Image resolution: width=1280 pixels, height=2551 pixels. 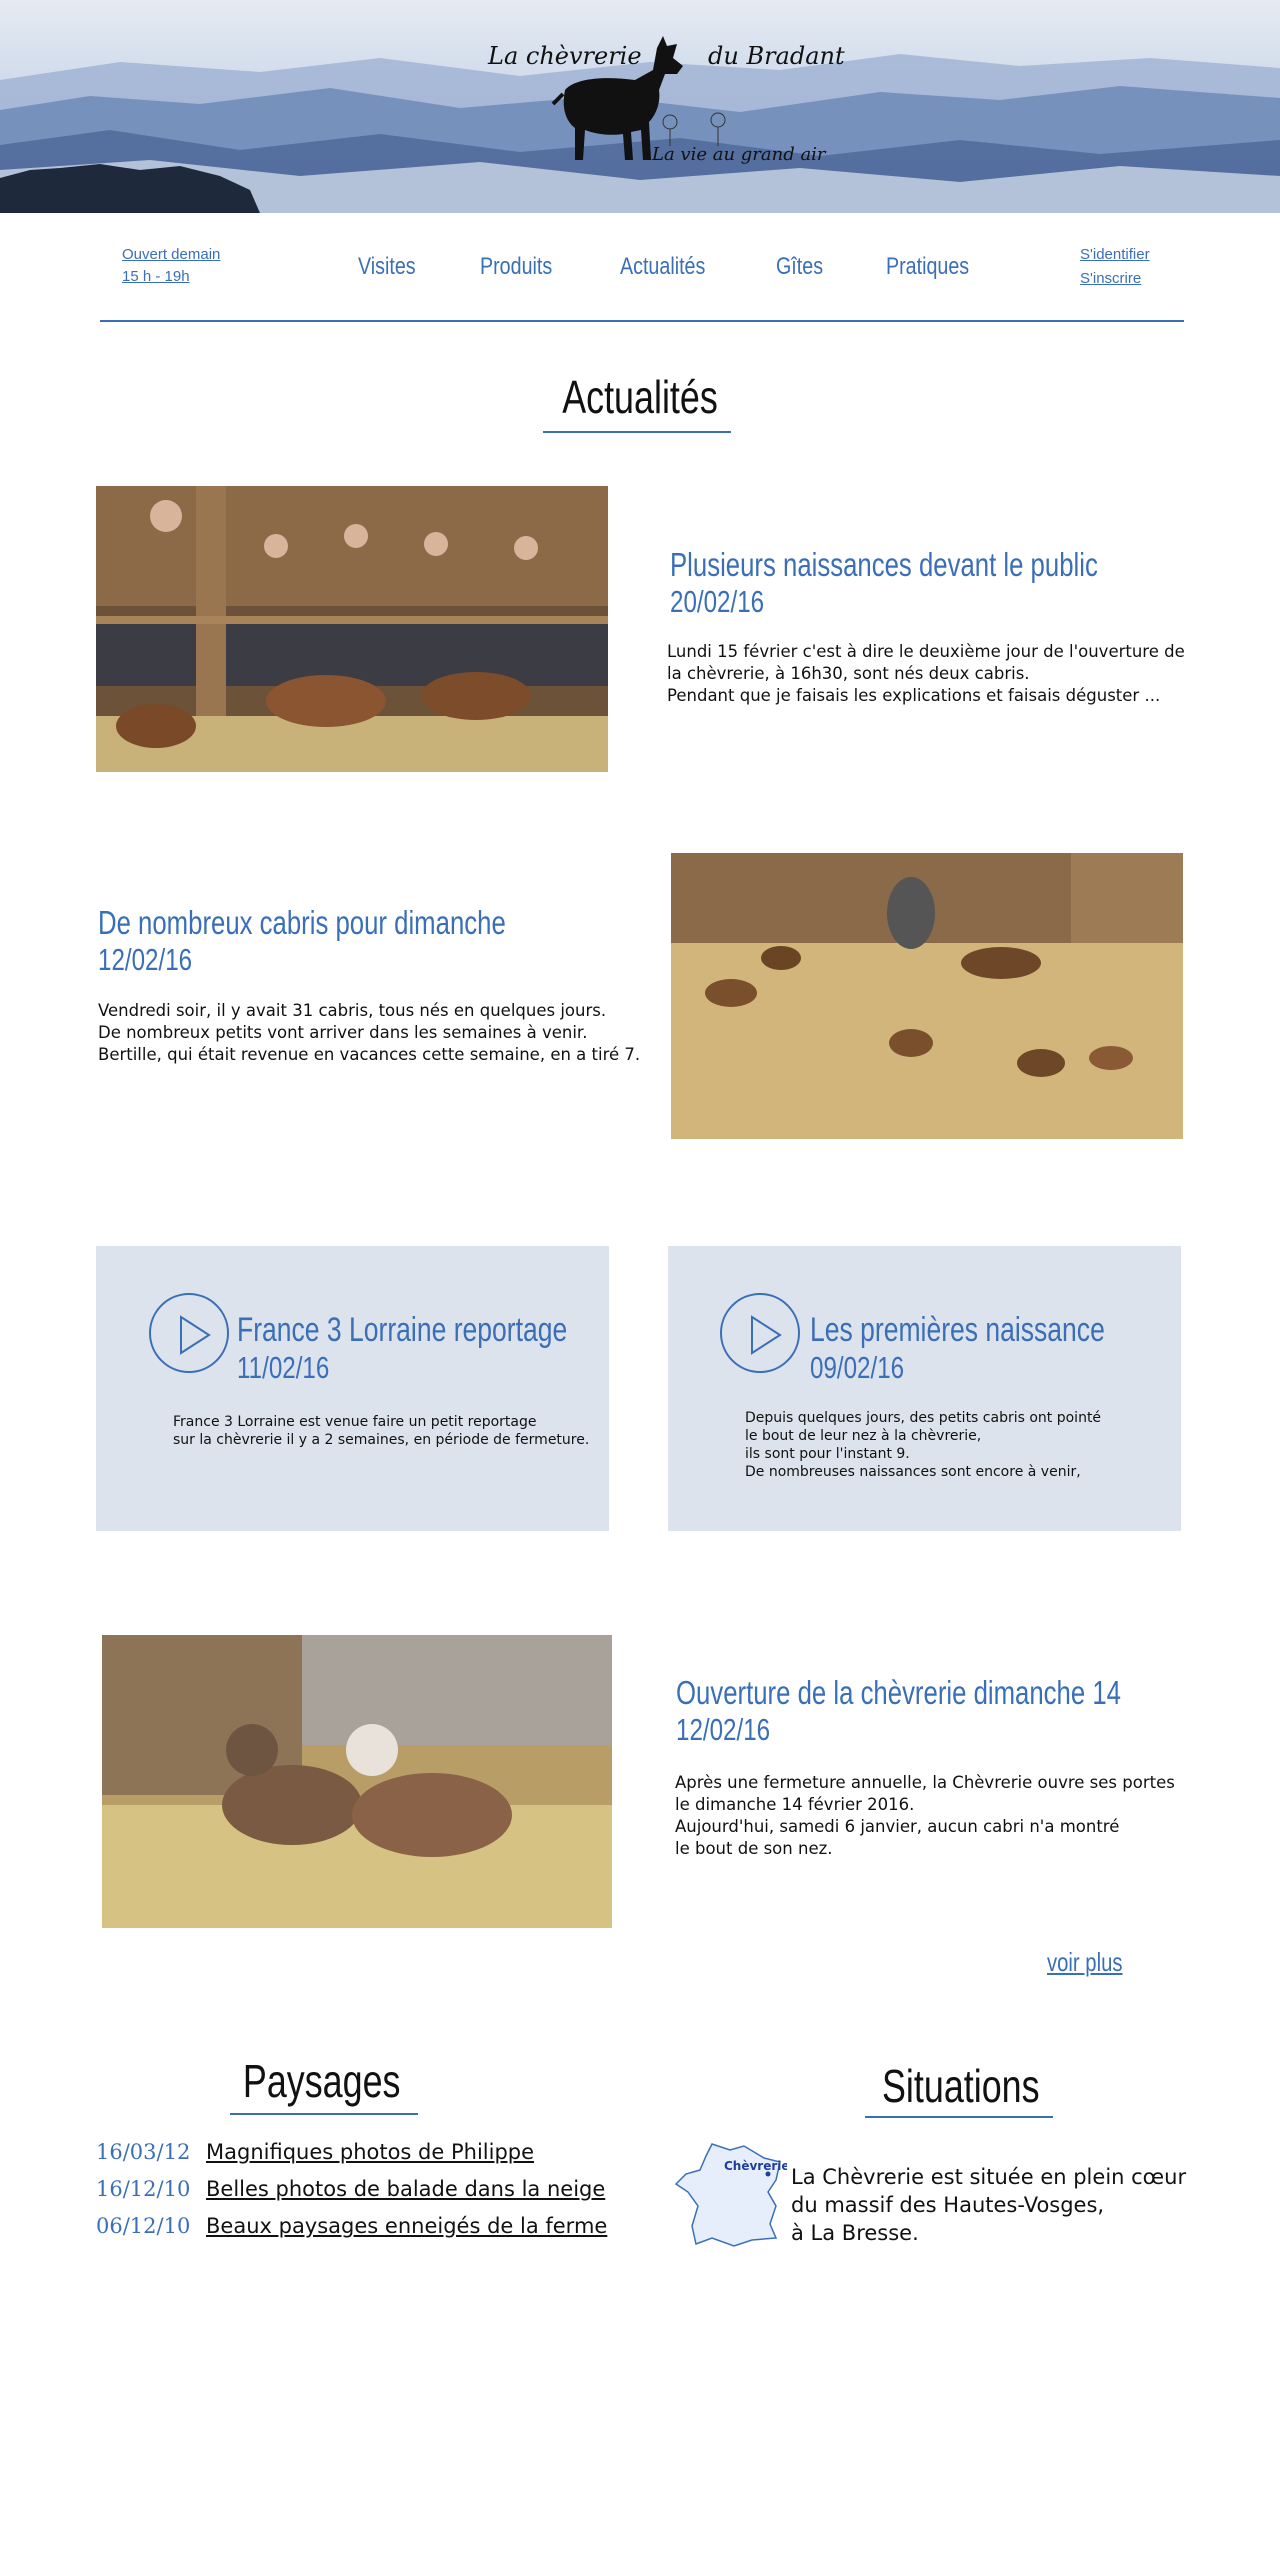 What do you see at coordinates (302, 923) in the screenshot?
I see `news-title: De nombreux cabris pour dimanche` at bounding box center [302, 923].